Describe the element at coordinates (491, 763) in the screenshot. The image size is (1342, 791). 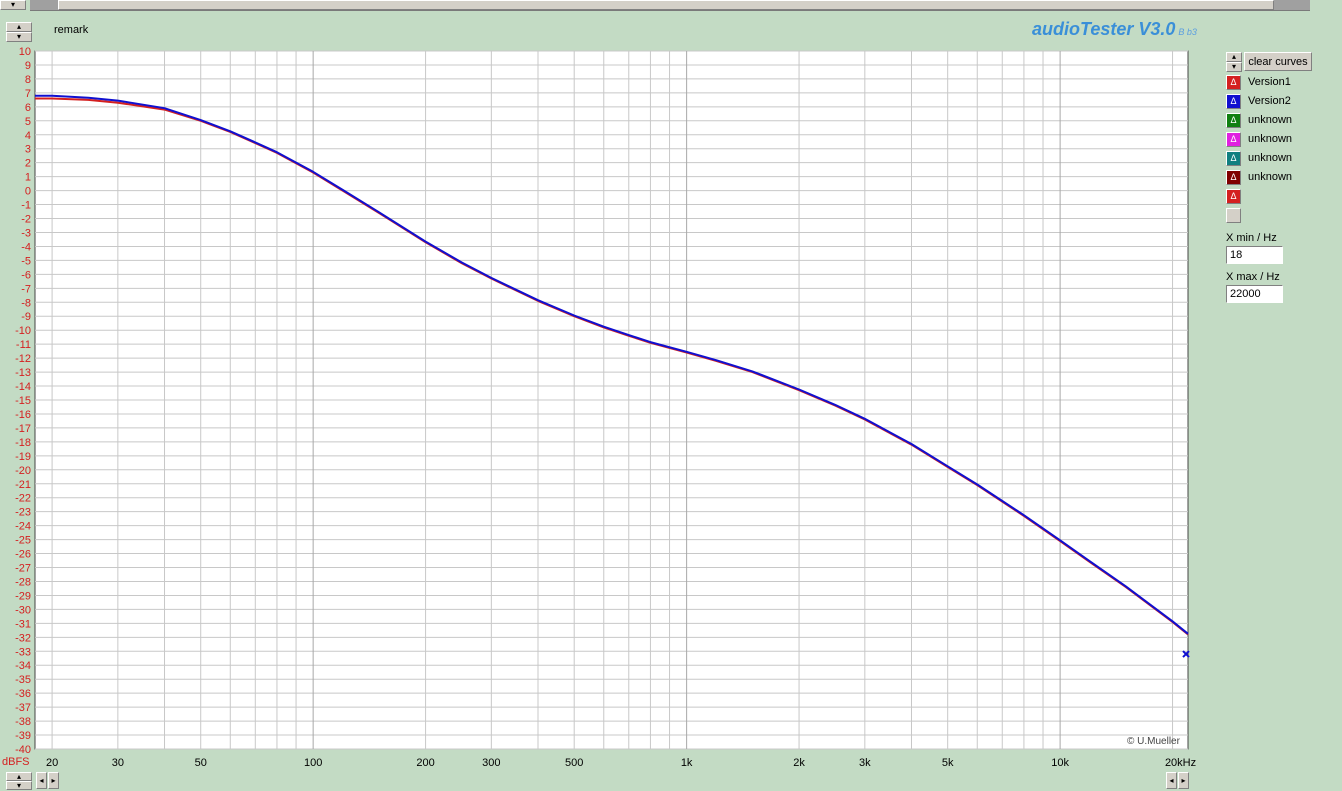
I see `x-tick-label: 300` at that location.